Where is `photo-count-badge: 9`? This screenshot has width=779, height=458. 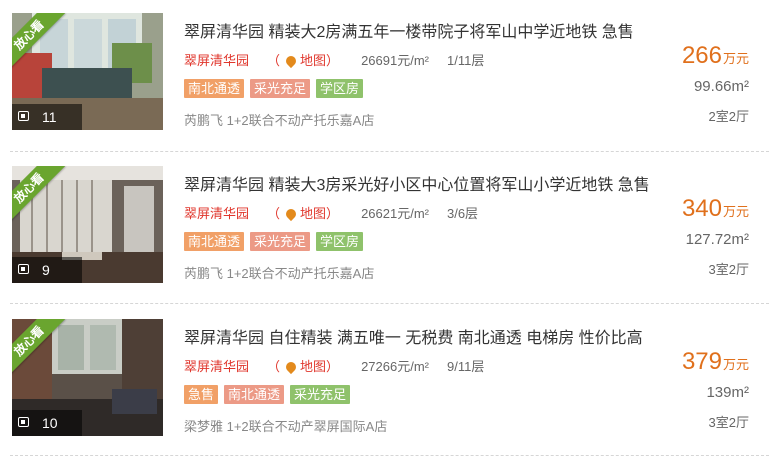 photo-count-badge: 9 is located at coordinates (47, 270).